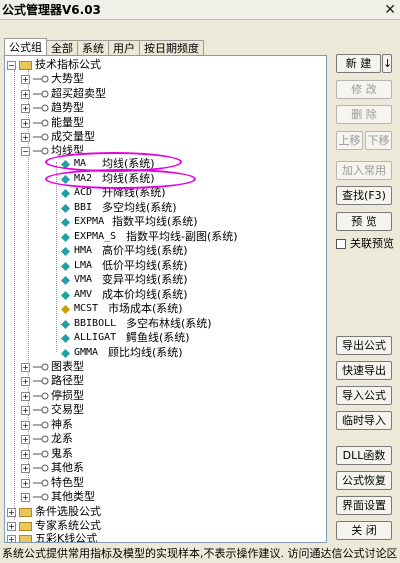 The width and height of the screenshot is (400, 563). I want to click on dll-function-button: DLL函数, so click(364, 455).